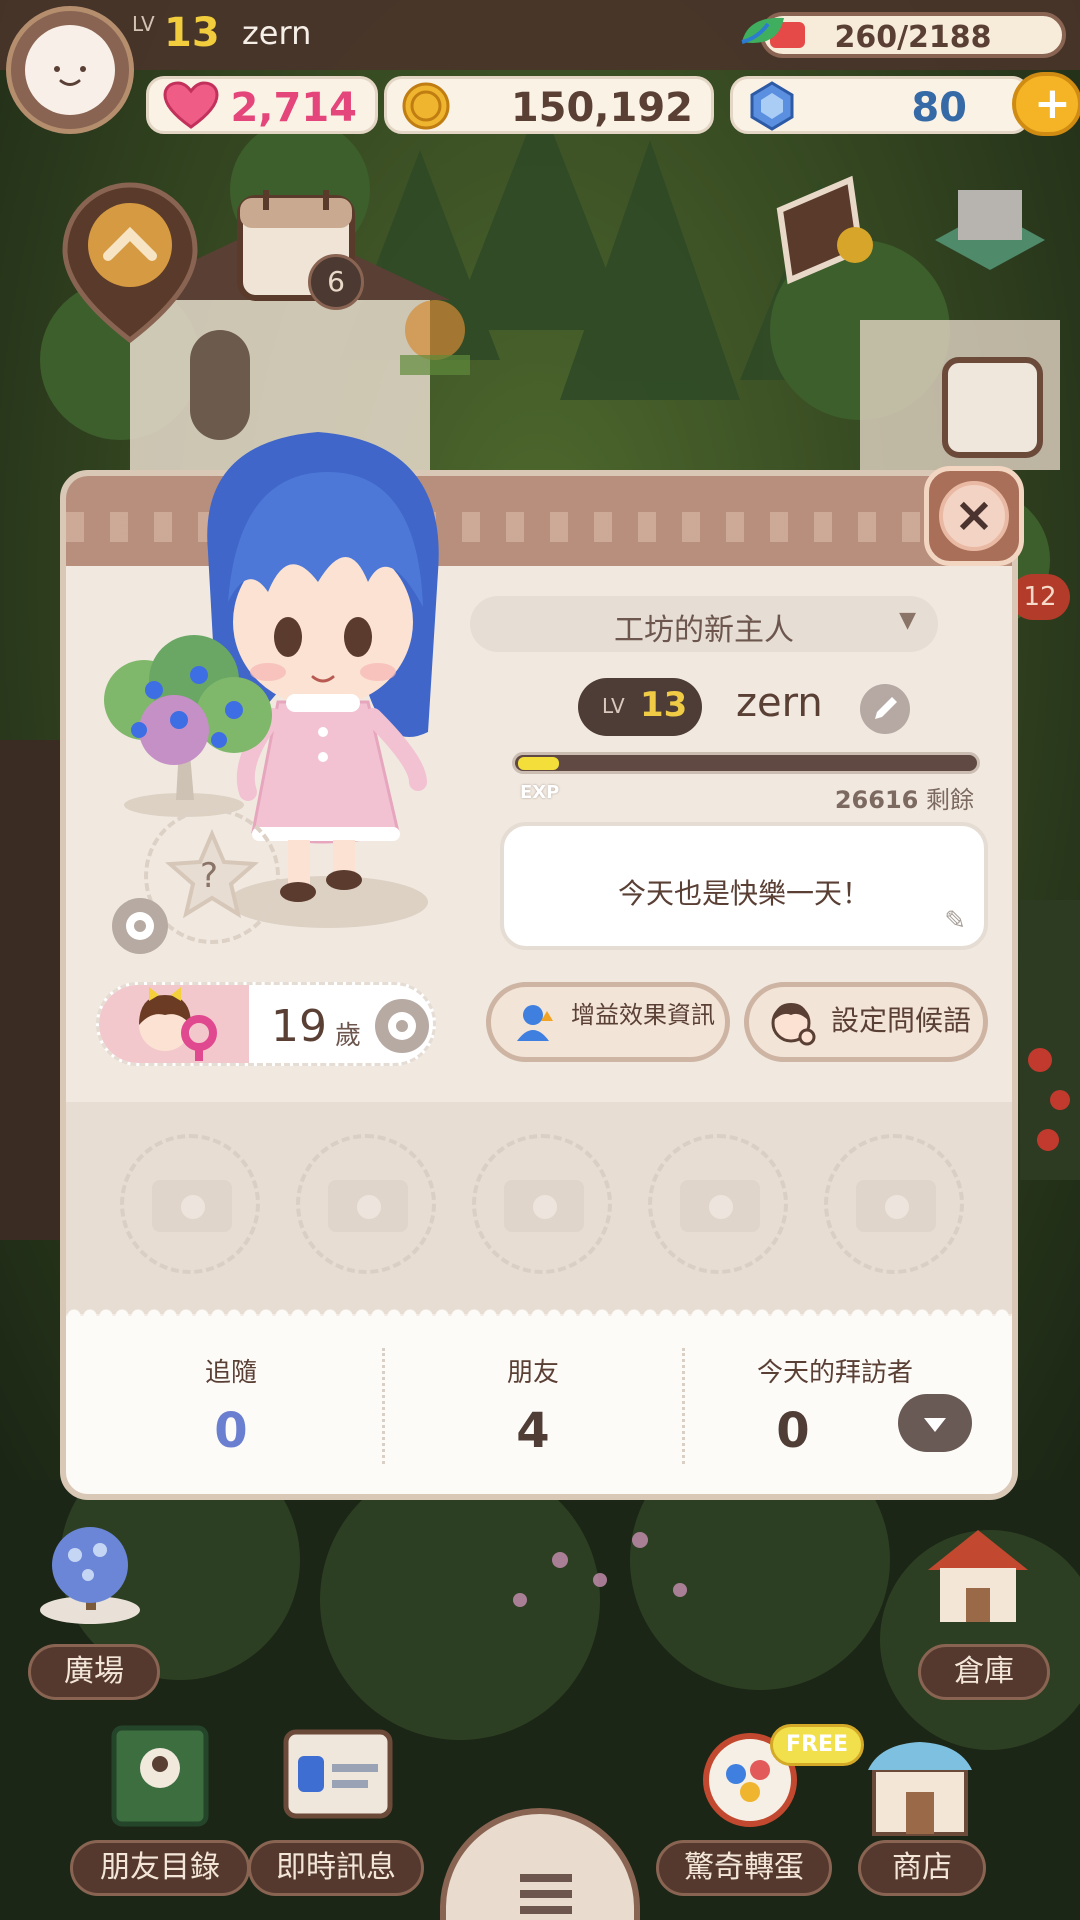 The height and width of the screenshot is (1920, 1080). I want to click on pencil-icon: ✎, so click(955, 921).